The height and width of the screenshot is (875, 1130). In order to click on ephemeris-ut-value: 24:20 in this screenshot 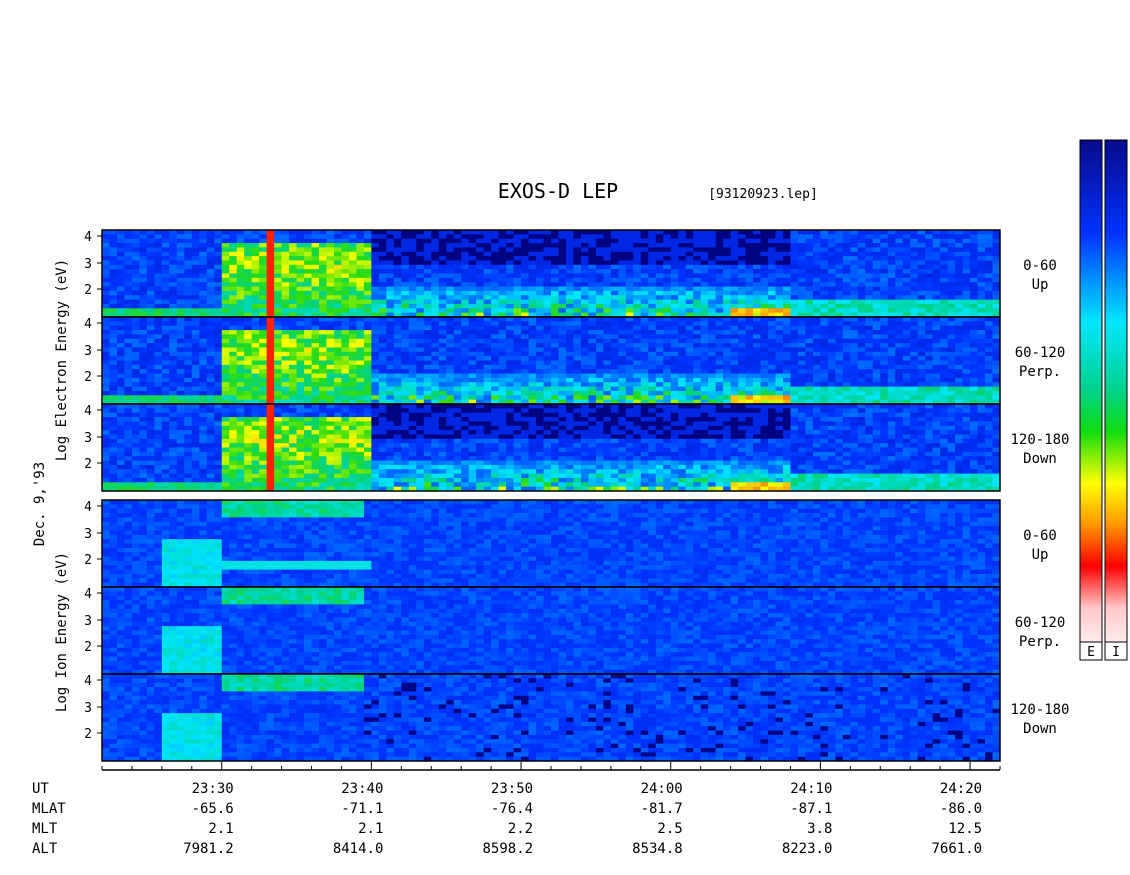, I will do `click(961, 789)`.